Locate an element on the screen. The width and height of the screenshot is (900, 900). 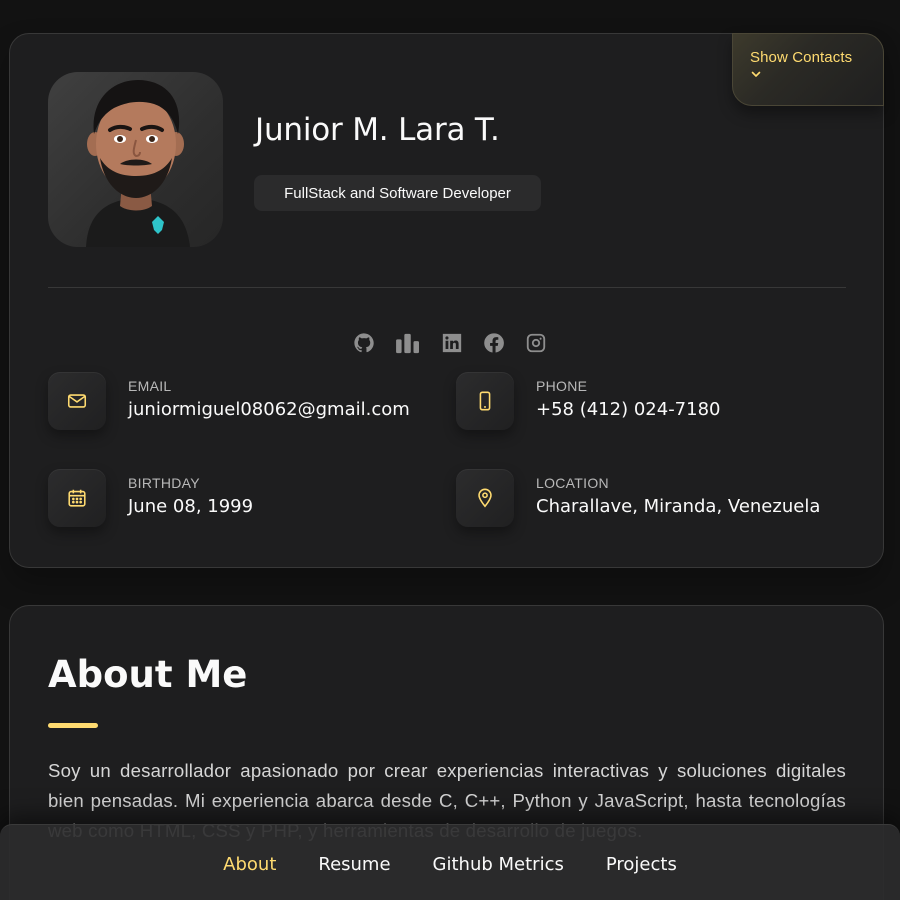
phone-label: PHONE is located at coordinates (562, 386).